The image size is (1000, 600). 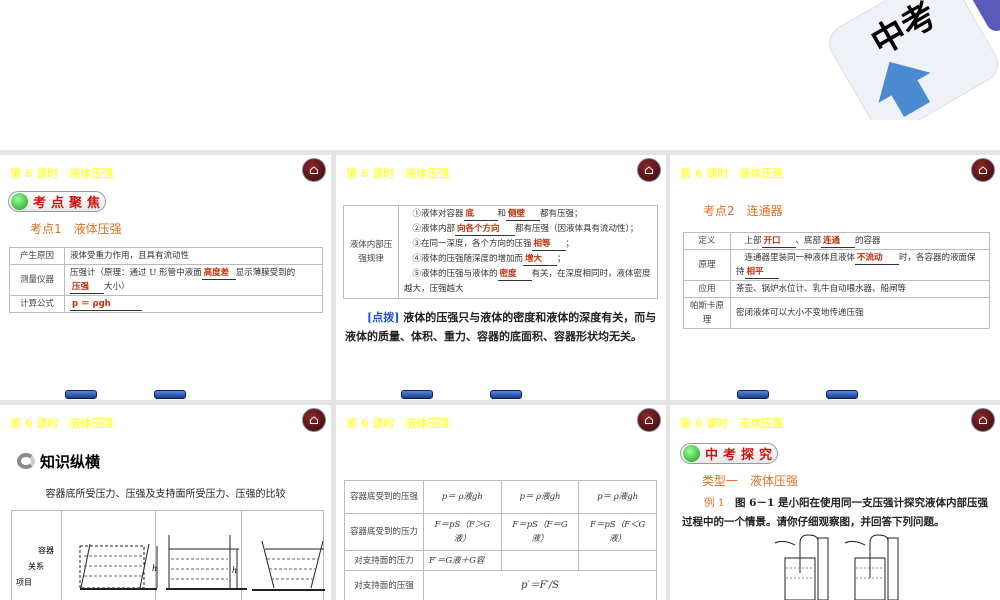 I want to click on badge-label: 考点聚焦, so click(x=69, y=203).